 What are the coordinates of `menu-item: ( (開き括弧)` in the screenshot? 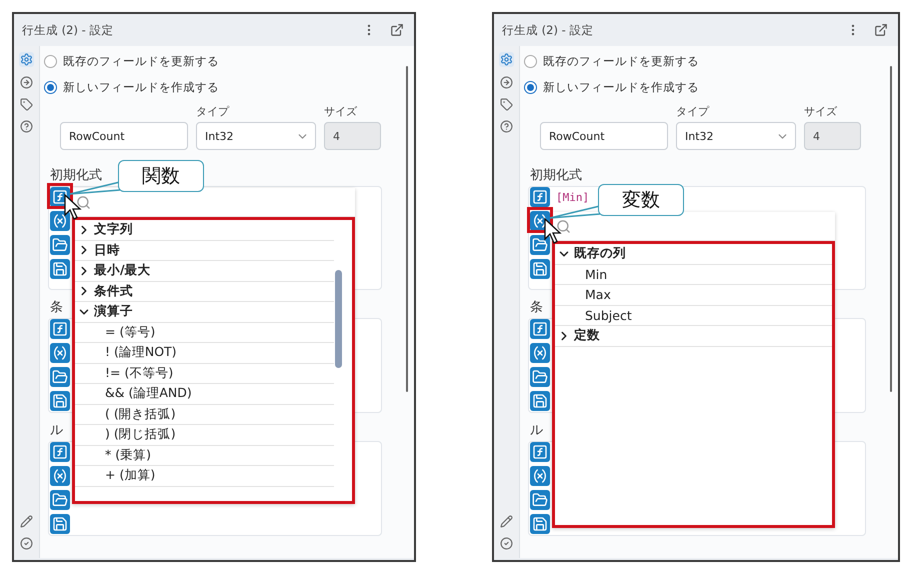 It's located at (204, 414).